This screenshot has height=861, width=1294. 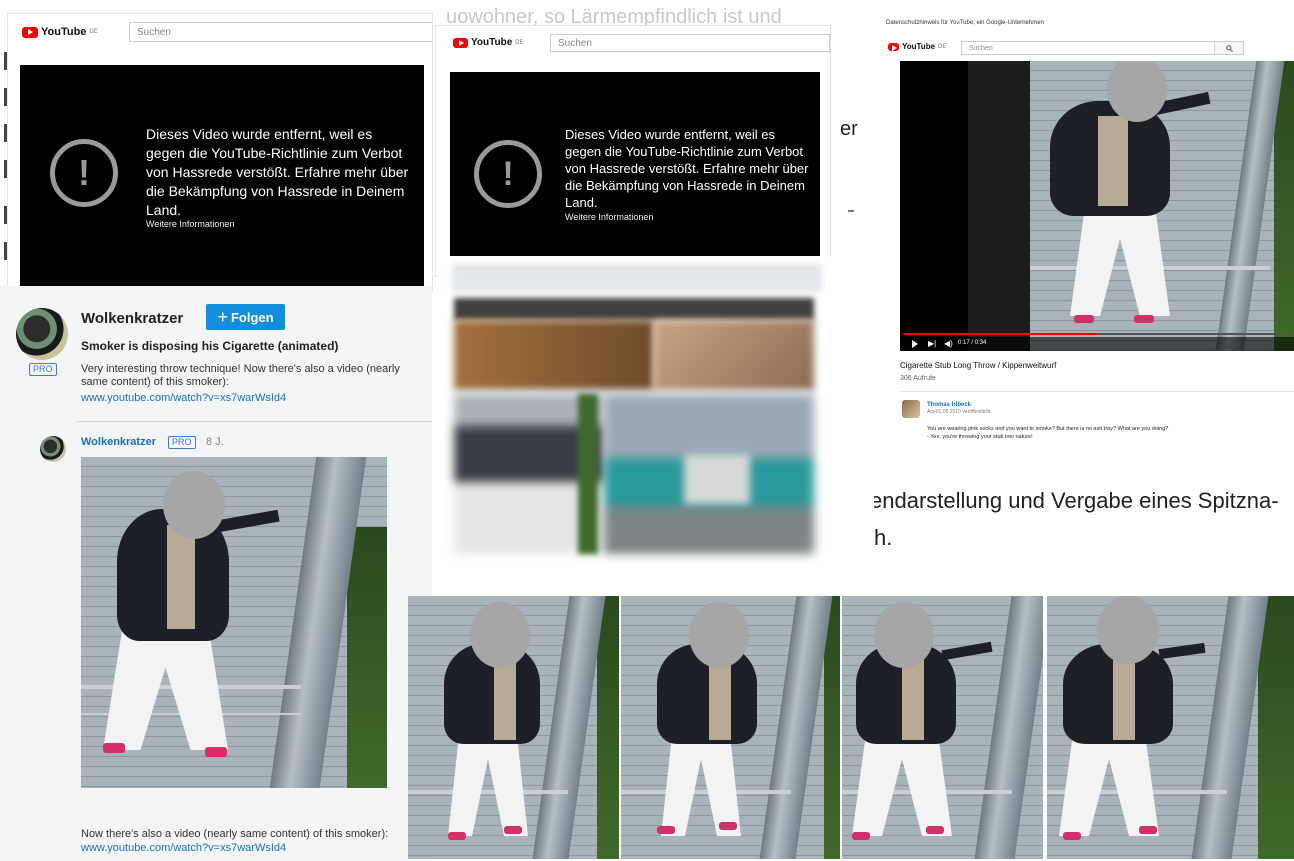 What do you see at coordinates (1162, 206) in the screenshot?
I see `video-frame` at bounding box center [1162, 206].